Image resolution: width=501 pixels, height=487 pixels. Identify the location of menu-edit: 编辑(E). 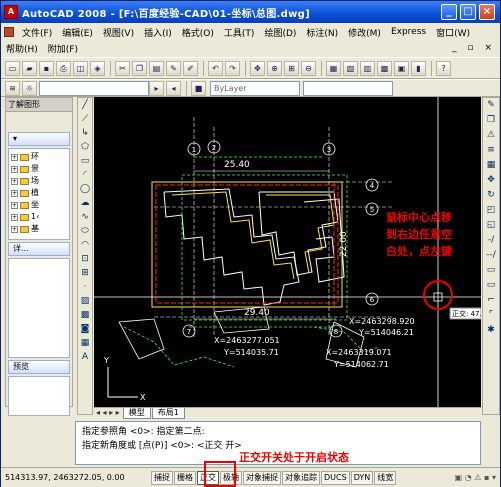
(77, 32).